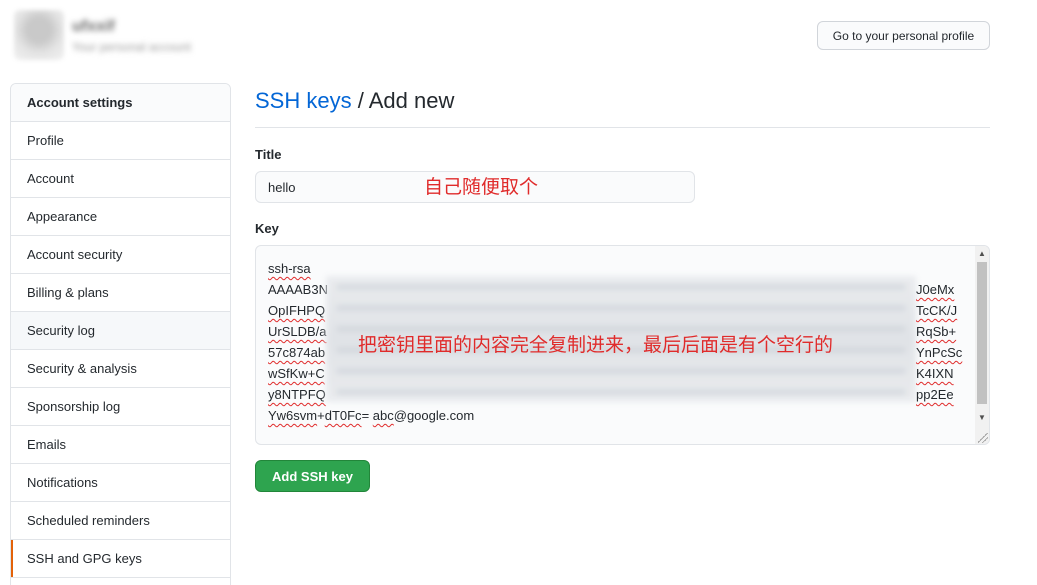 The width and height of the screenshot is (1037, 585). Describe the element at coordinates (120, 407) in the screenshot. I see `sidebar-item-sponsorship-log: Sponsorship log` at that location.